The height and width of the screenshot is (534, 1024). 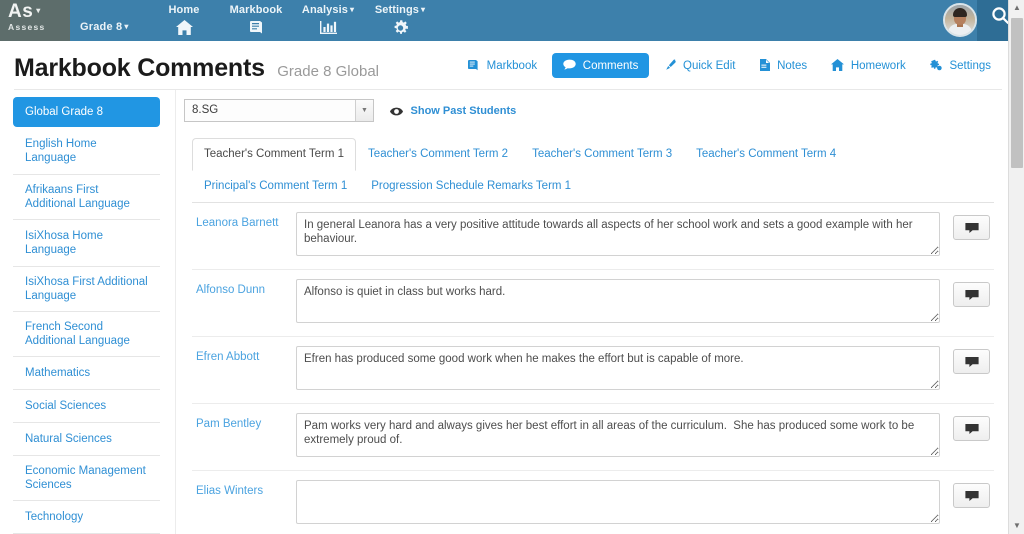 I want to click on student-name: Pam Bentley, so click(x=245, y=424).